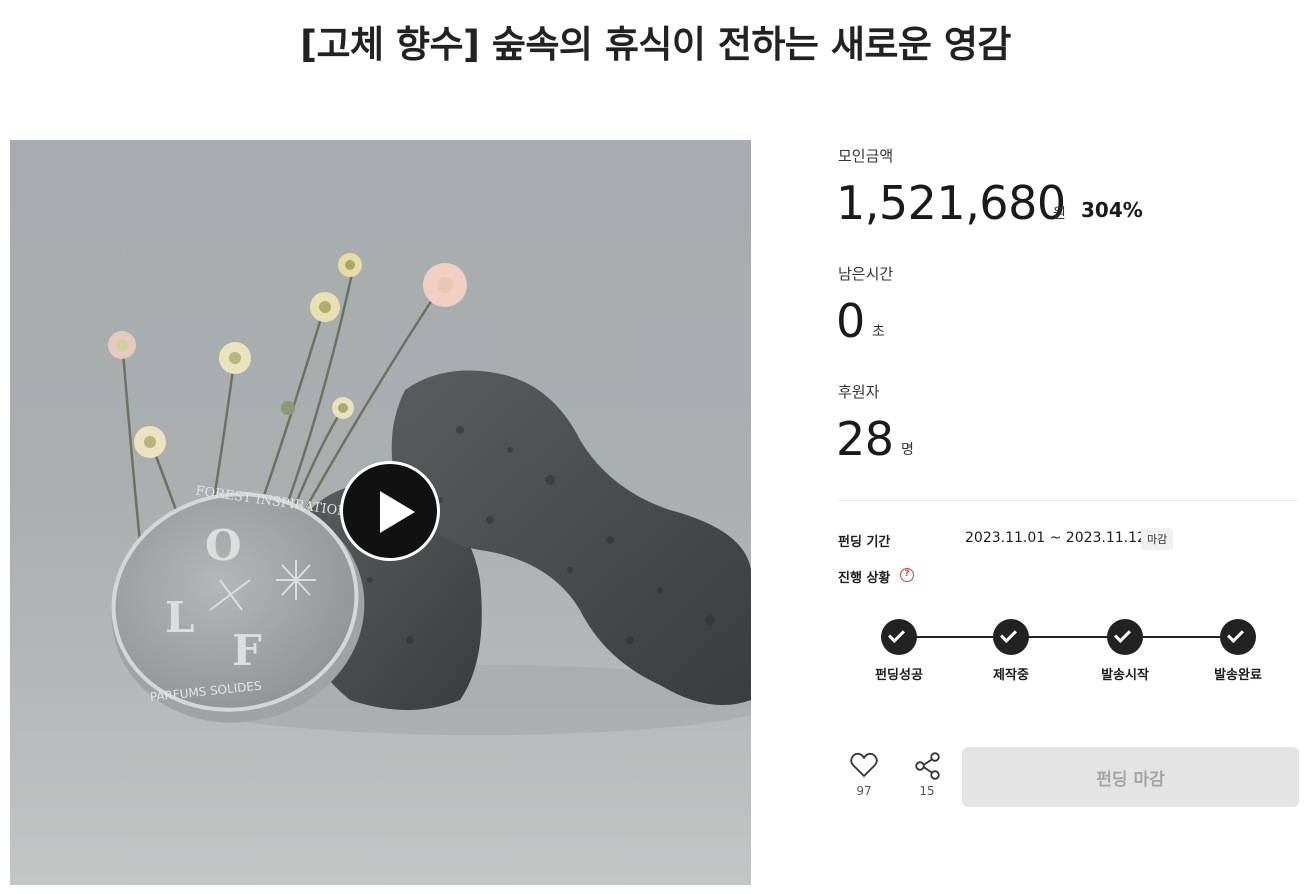 This screenshot has width=1311, height=894. Describe the element at coordinates (850, 321) in the screenshot. I see `time-left-value: 0` at that location.